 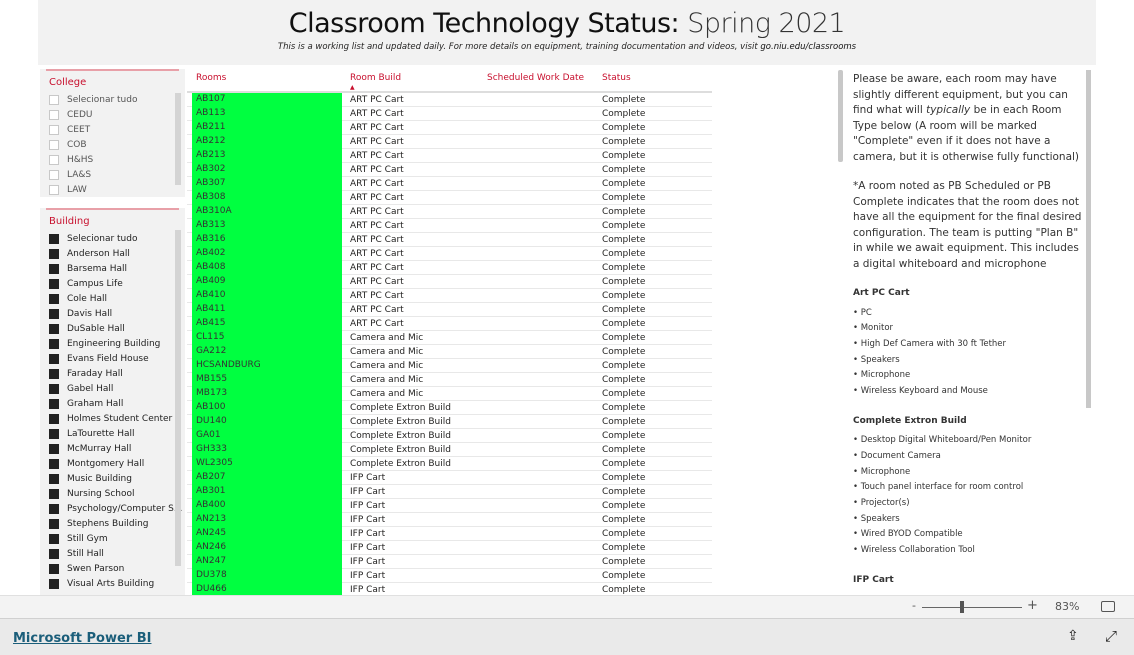 What do you see at coordinates (112, 418) in the screenshot?
I see `building-option: Holmes Student Center` at bounding box center [112, 418].